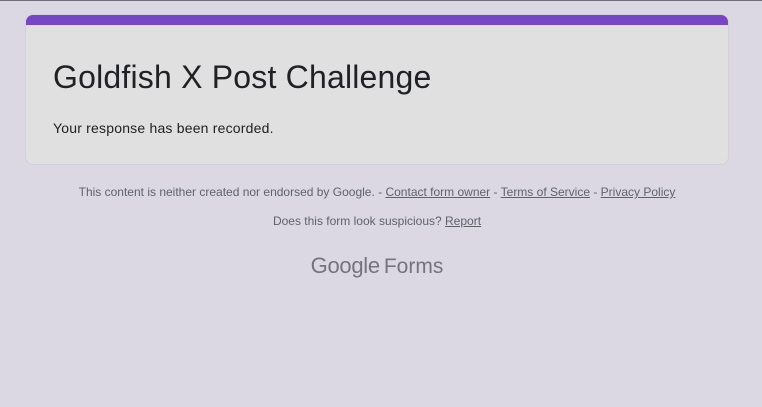  I want to click on report-line: Does this form look suspicious? Report, so click(377, 221).